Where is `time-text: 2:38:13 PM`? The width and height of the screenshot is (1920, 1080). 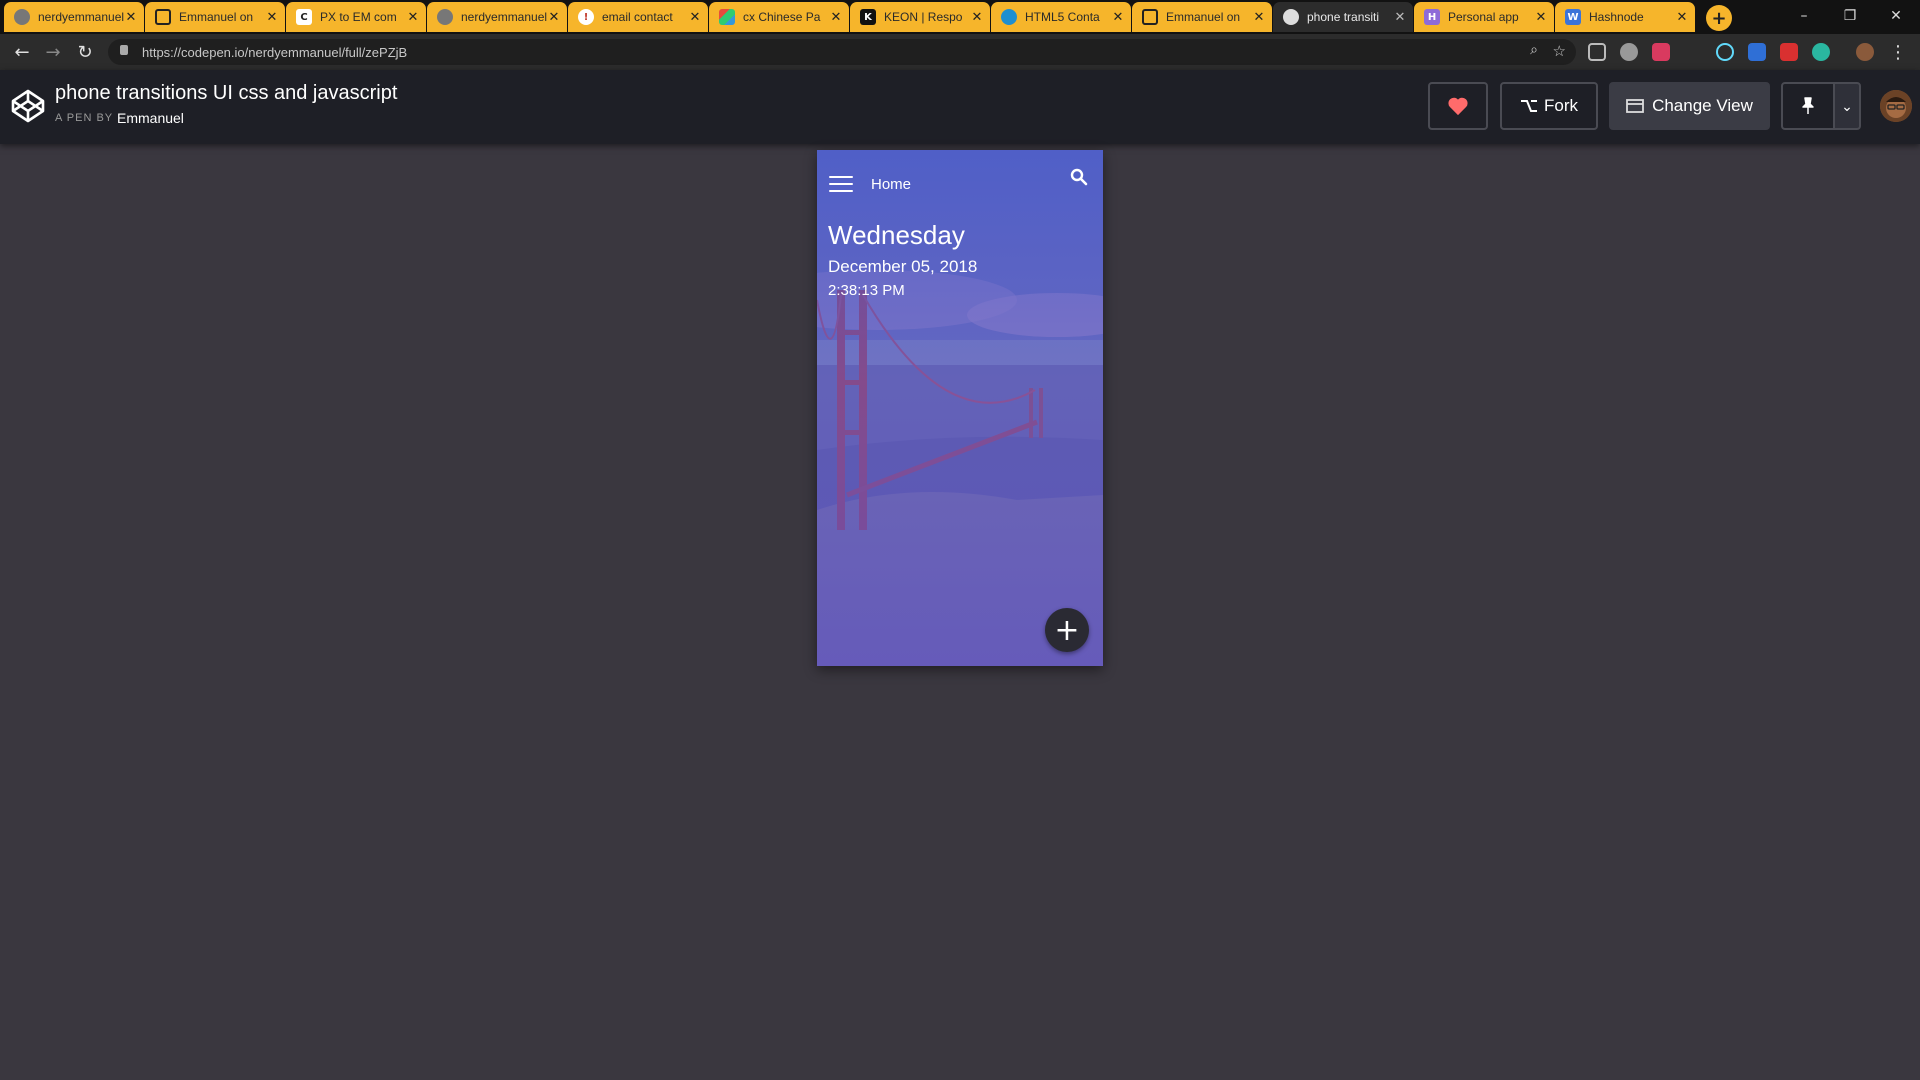 time-text: 2:38:13 PM is located at coordinates (866, 290).